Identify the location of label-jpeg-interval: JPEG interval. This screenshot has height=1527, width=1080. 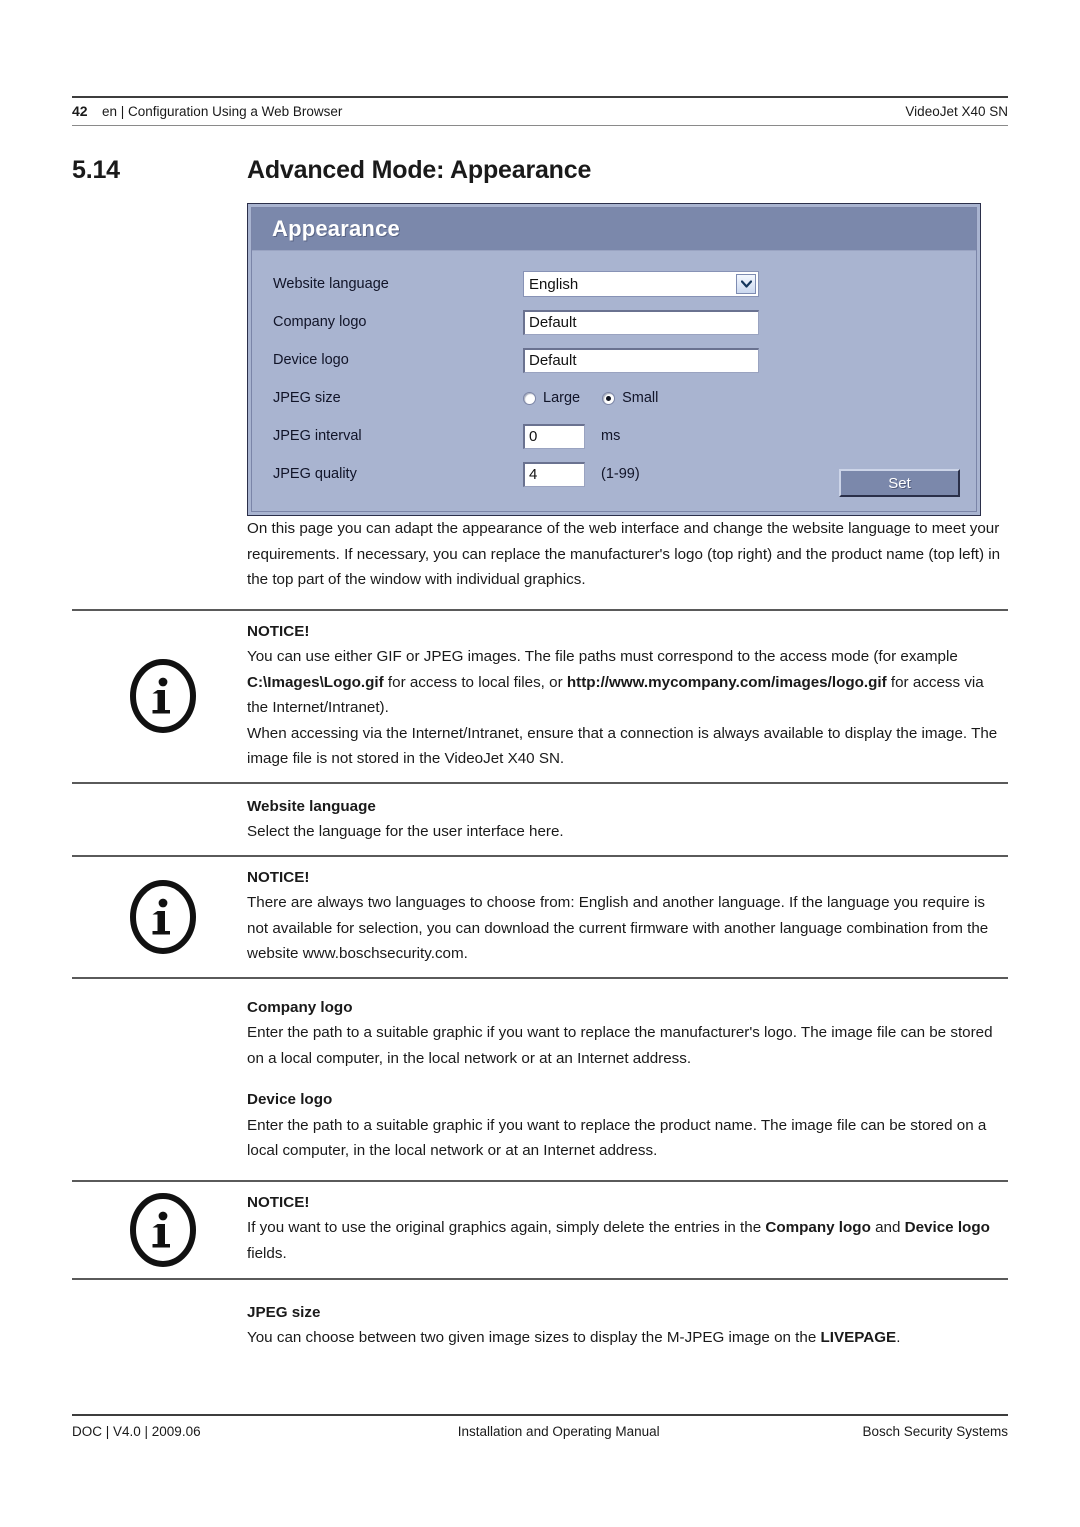
(317, 436).